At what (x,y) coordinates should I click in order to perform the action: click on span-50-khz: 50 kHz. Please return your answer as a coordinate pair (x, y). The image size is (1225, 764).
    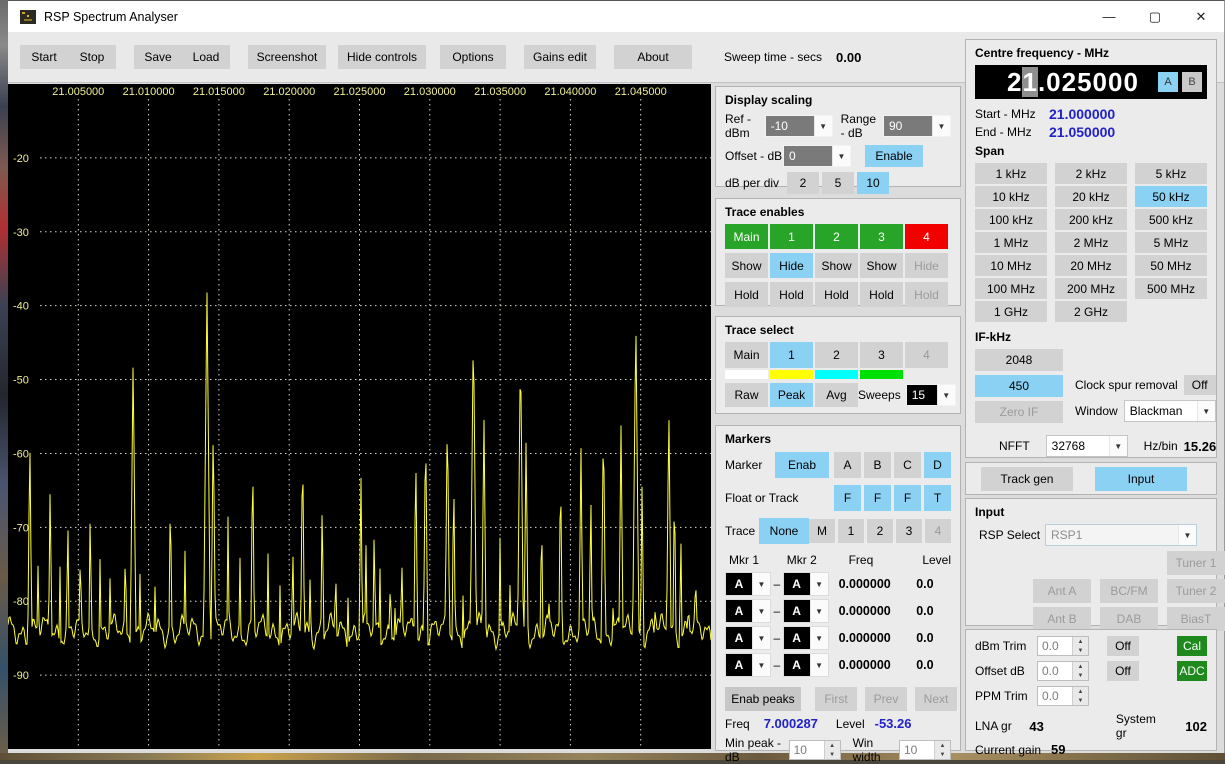
    Looking at the image, I should click on (1171, 196).